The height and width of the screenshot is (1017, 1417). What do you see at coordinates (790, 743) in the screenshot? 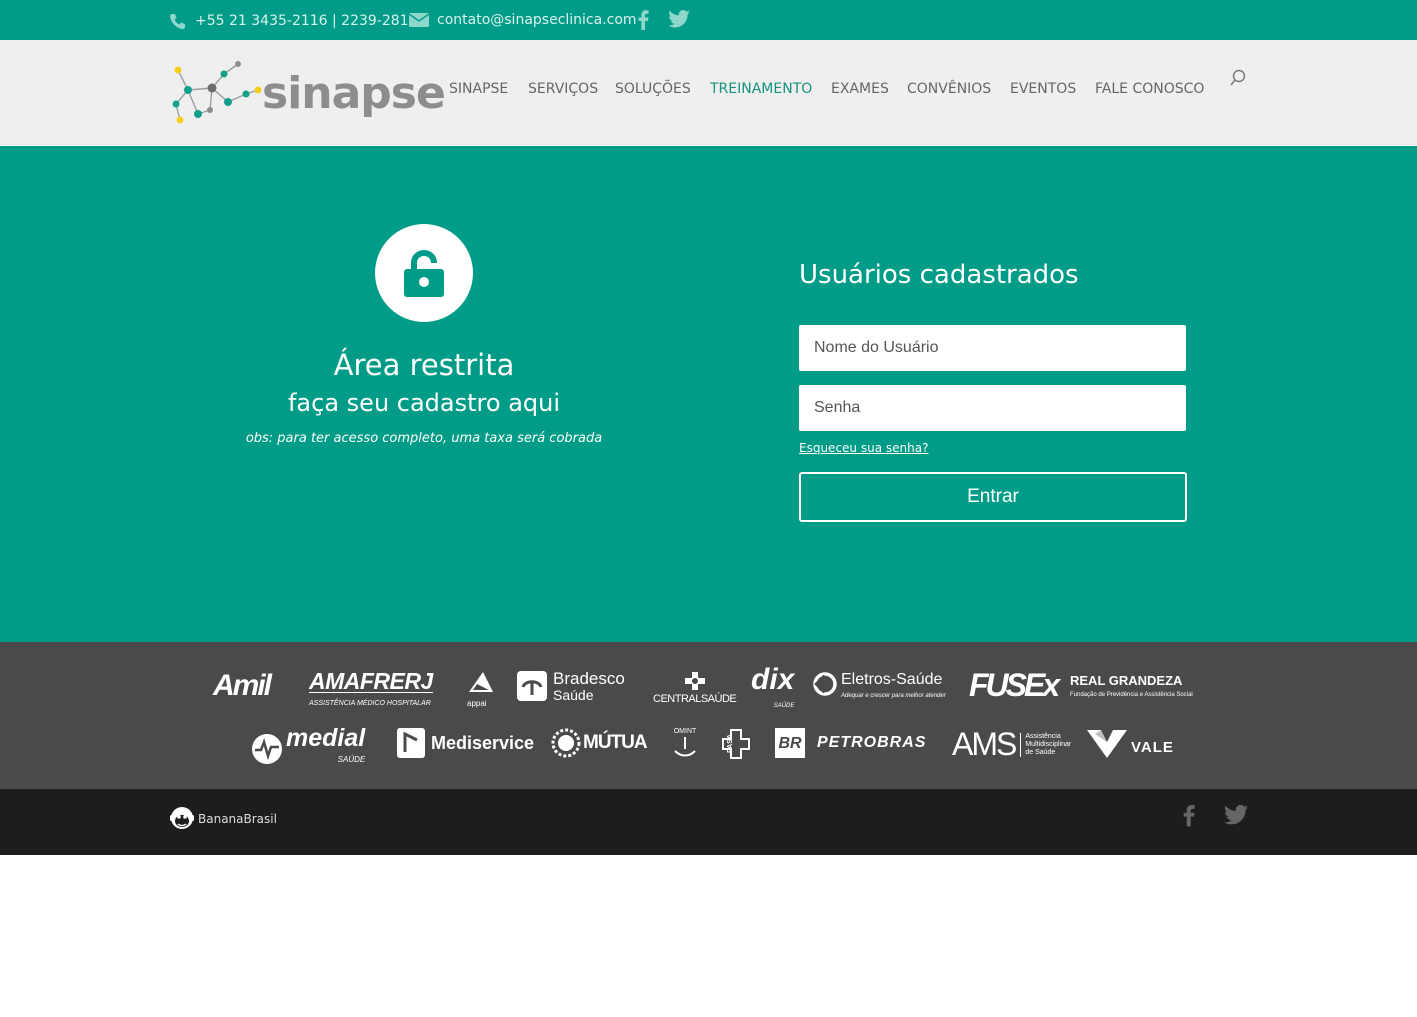
I see `br-badge: BR` at bounding box center [790, 743].